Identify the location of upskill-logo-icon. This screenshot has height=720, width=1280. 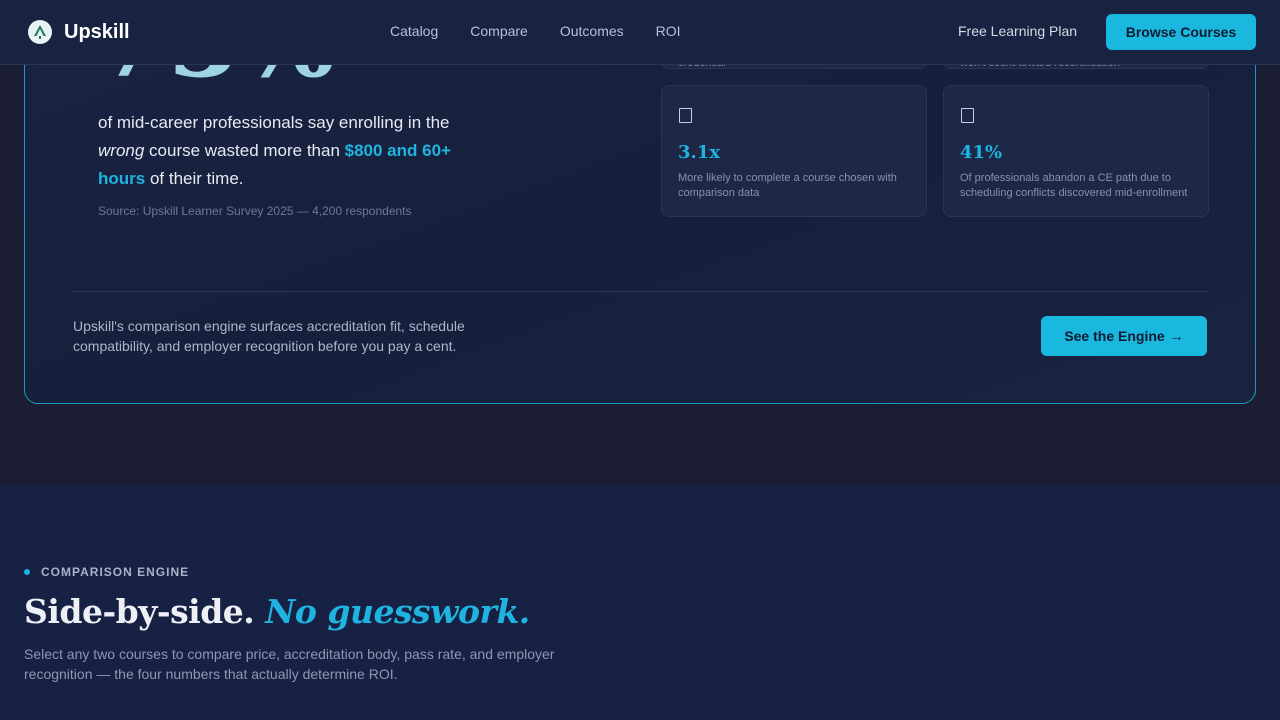
(40, 32).